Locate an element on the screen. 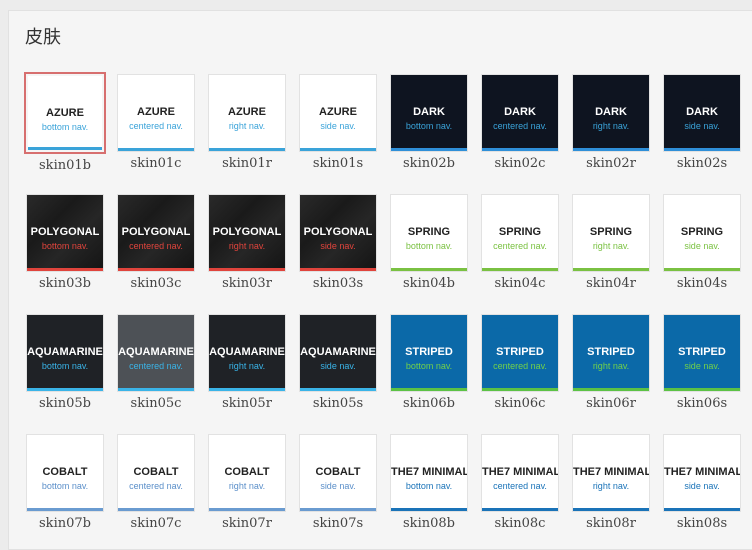 Image resolution: width=752 pixels, height=550 pixels. skin-preview-name: COBALT is located at coordinates (156, 472).